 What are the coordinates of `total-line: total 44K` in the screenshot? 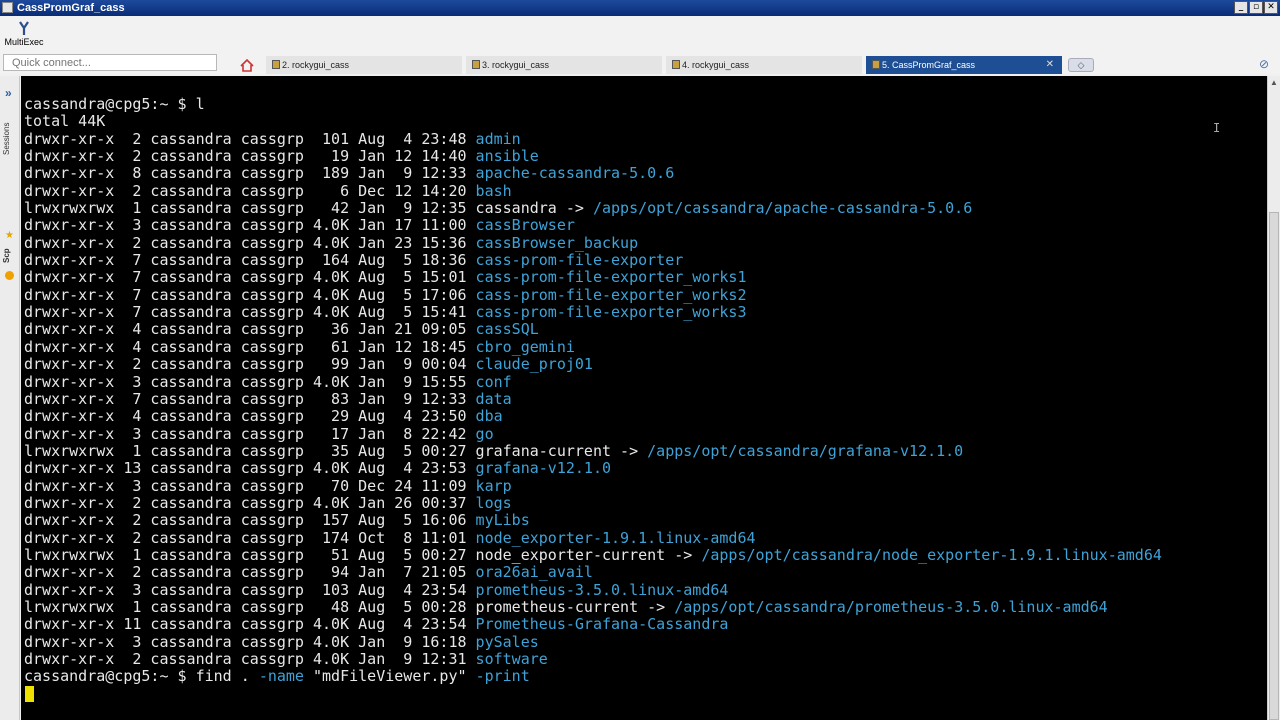 It's located at (65, 121).